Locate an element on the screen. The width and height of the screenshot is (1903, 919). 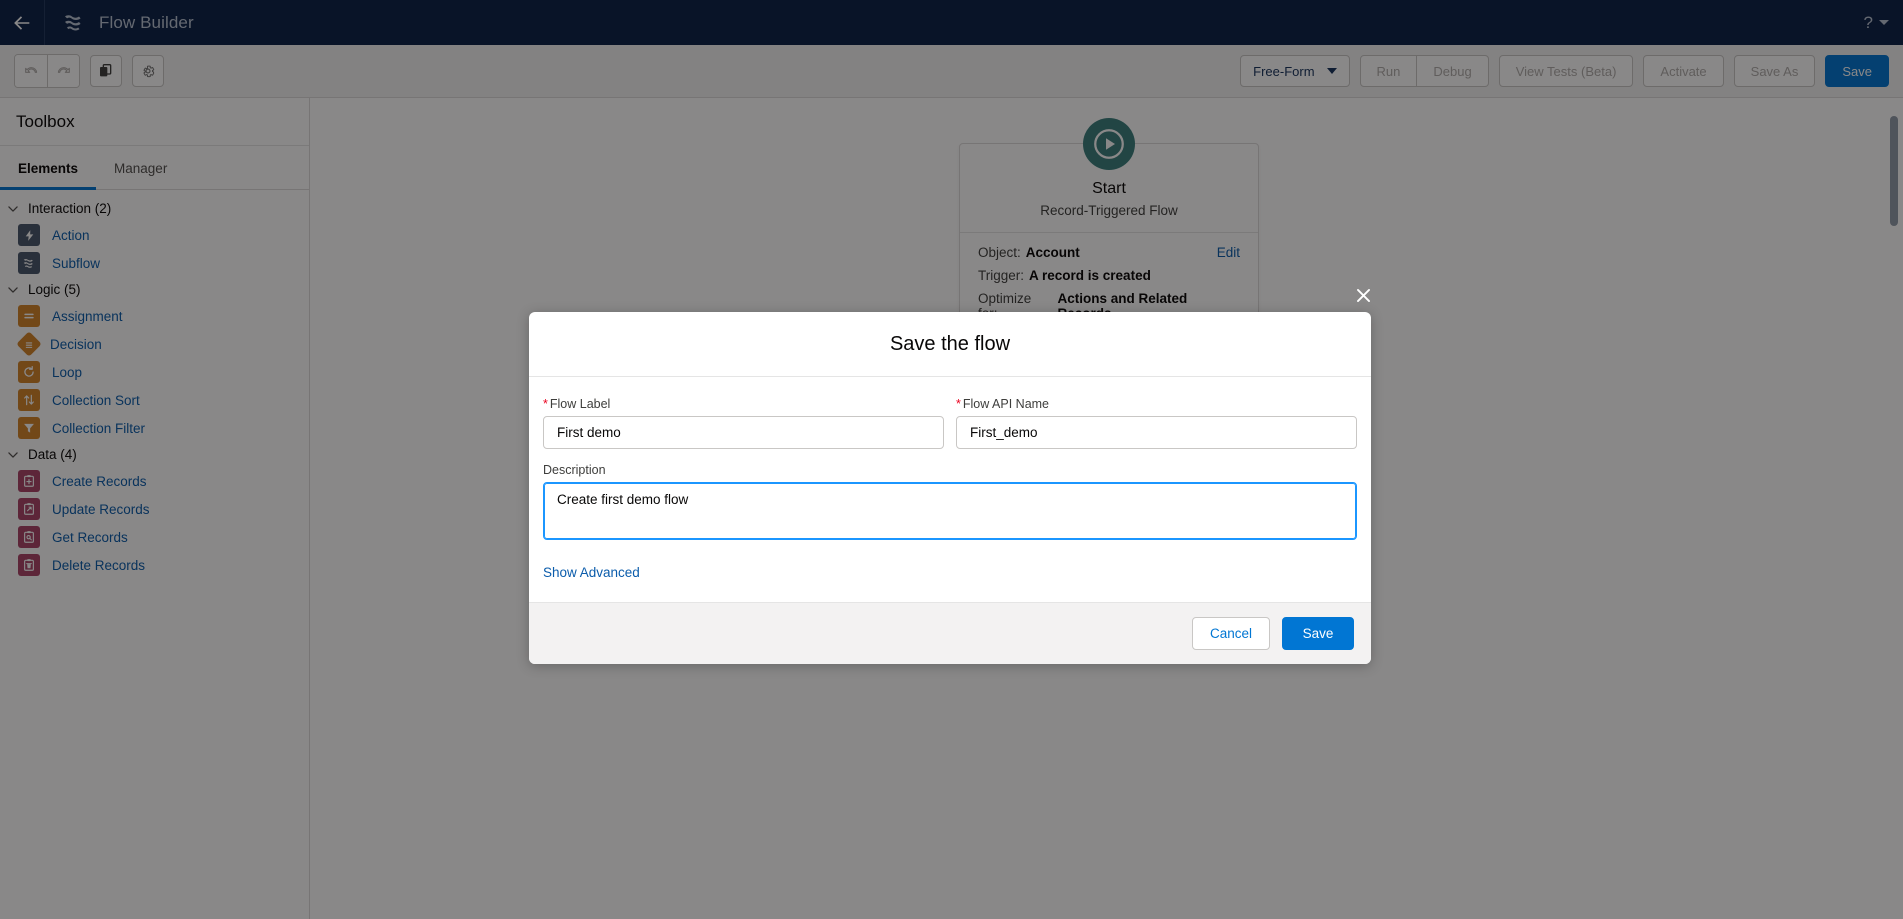
description-textarea is located at coordinates (950, 511).